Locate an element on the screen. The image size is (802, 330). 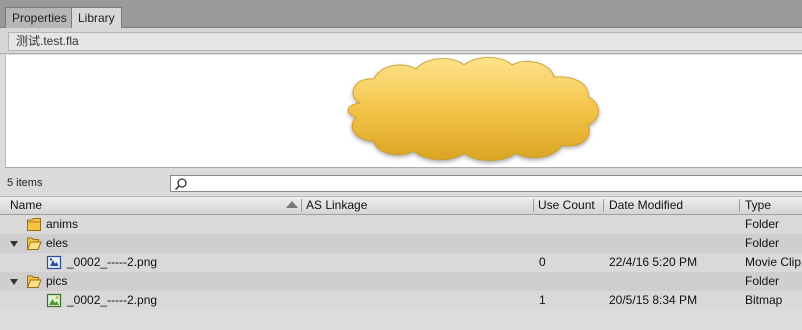
tab-library: Library is located at coordinates (96, 18).